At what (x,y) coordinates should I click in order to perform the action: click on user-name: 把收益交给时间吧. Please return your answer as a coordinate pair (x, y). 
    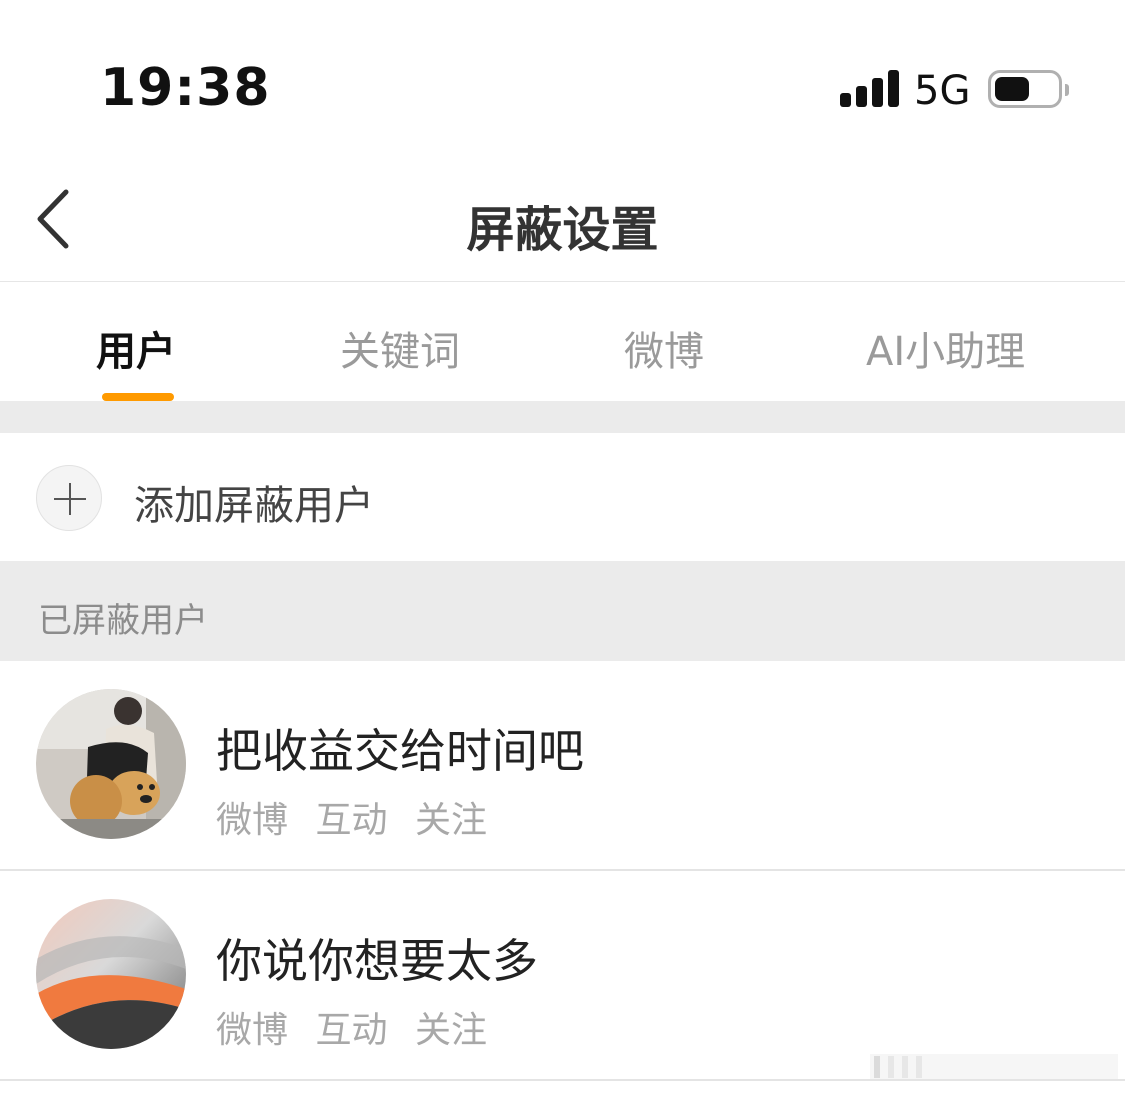
    Looking at the image, I should click on (400, 751).